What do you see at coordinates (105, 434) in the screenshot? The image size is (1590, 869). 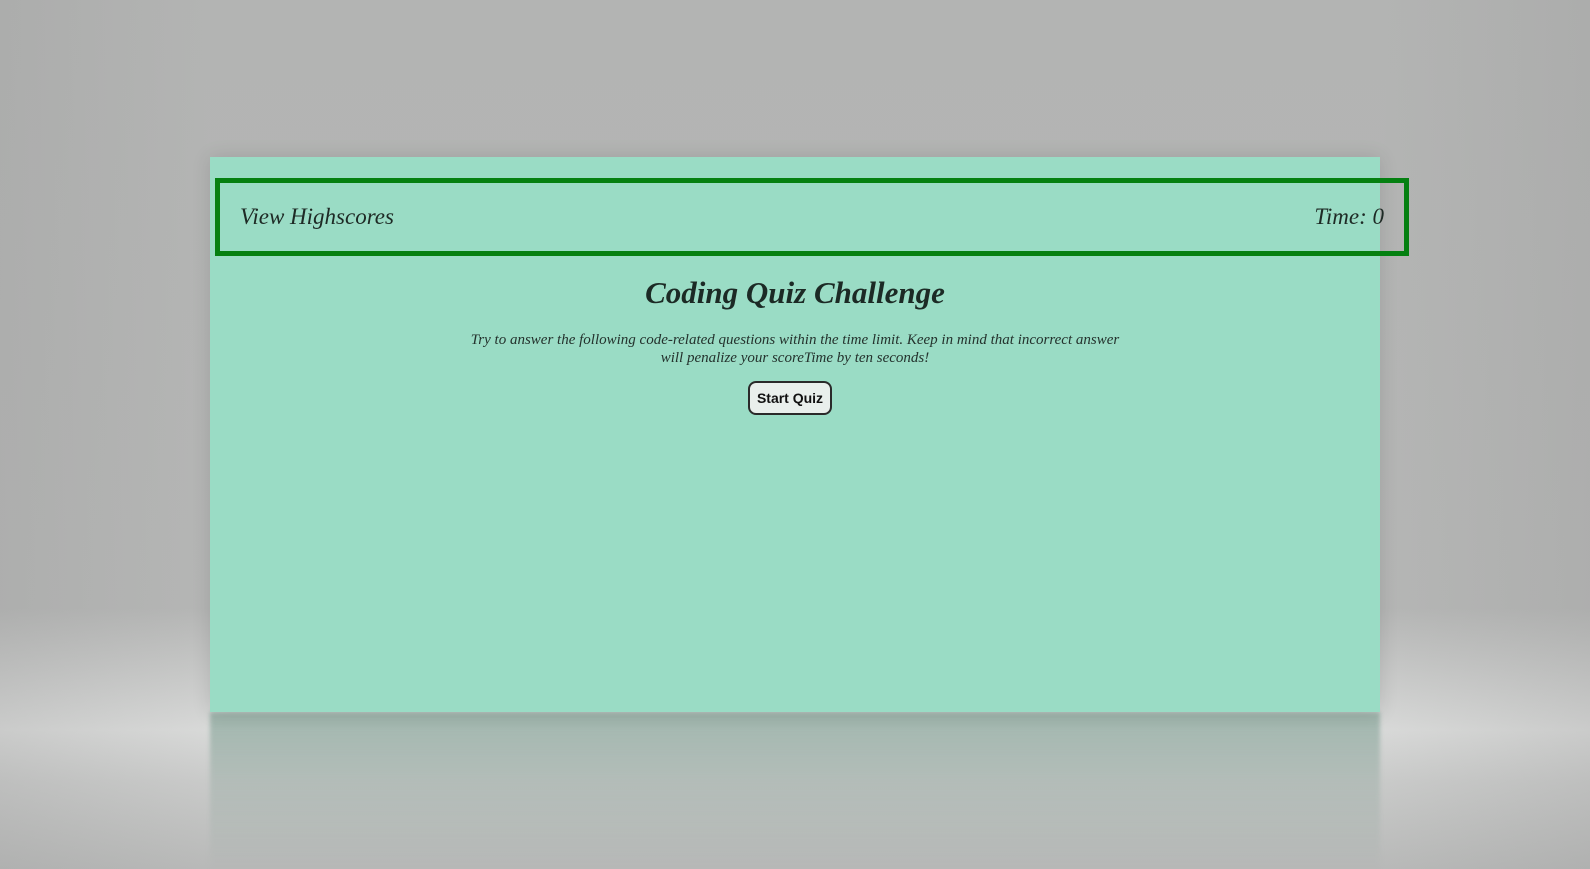 I see `backdrop-left-shade` at bounding box center [105, 434].